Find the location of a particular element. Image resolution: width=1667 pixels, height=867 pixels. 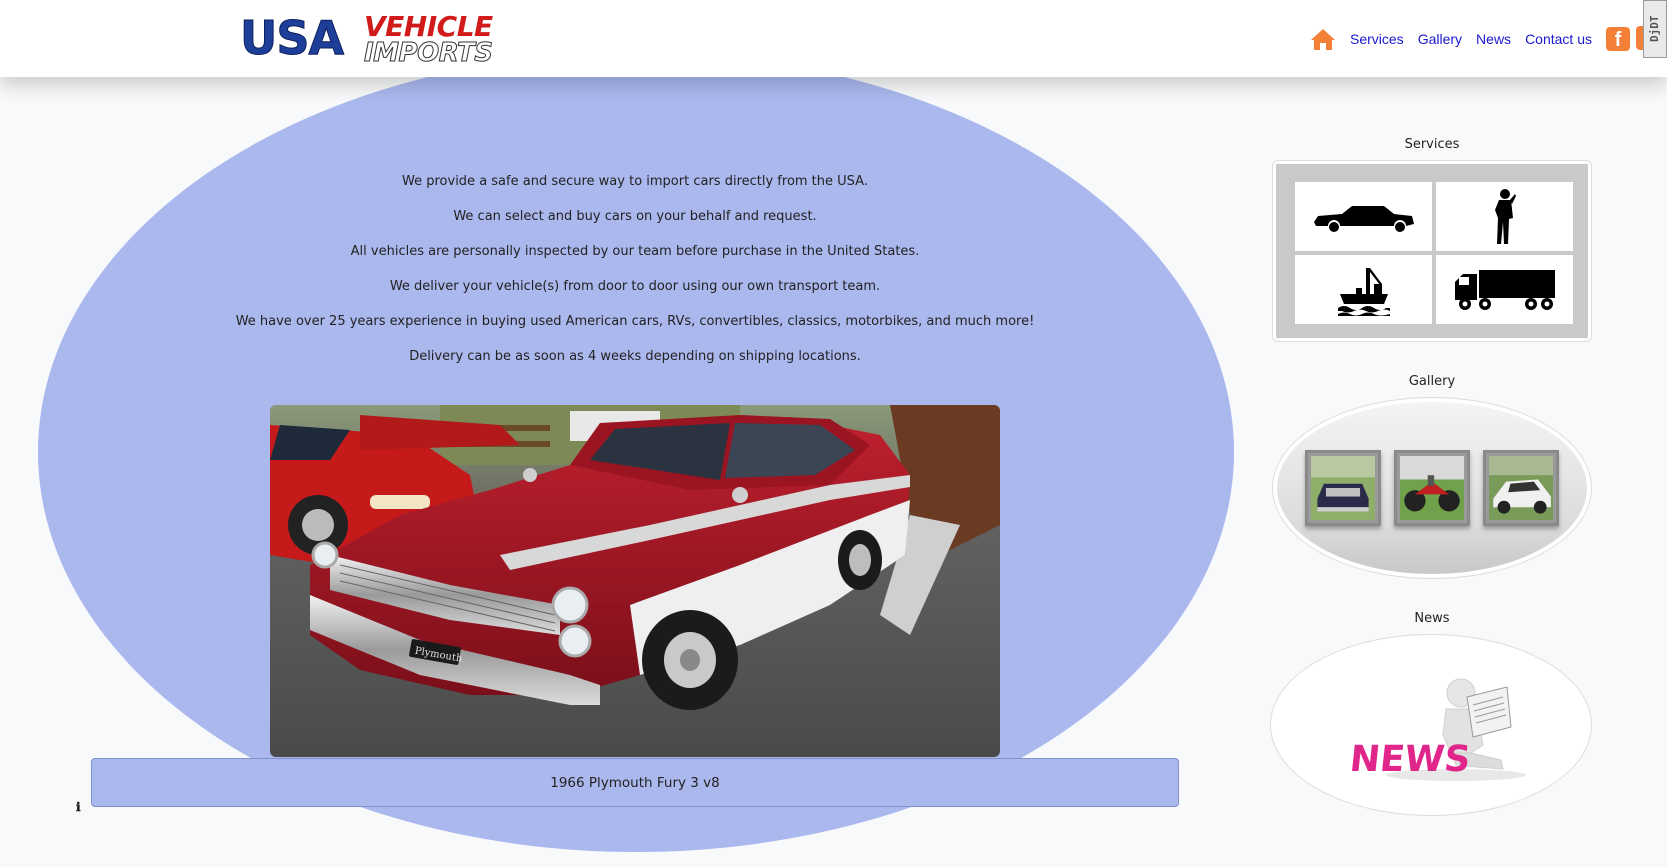

logo-usa-text: USA is located at coordinates (291, 38).